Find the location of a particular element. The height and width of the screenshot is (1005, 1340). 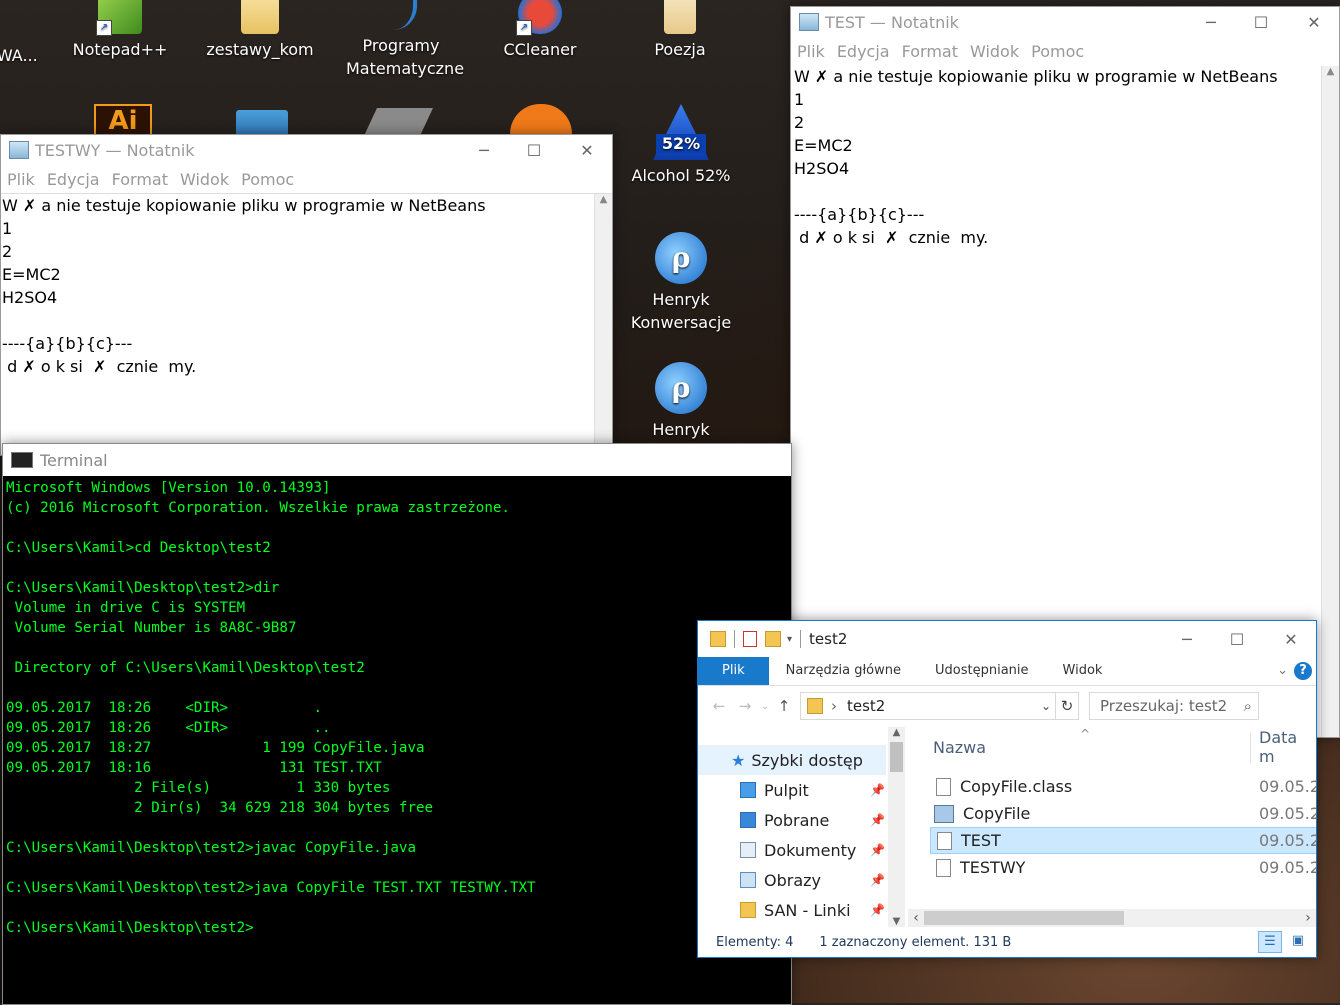

chevron-down-icon: ▾ is located at coordinates (789, 639).